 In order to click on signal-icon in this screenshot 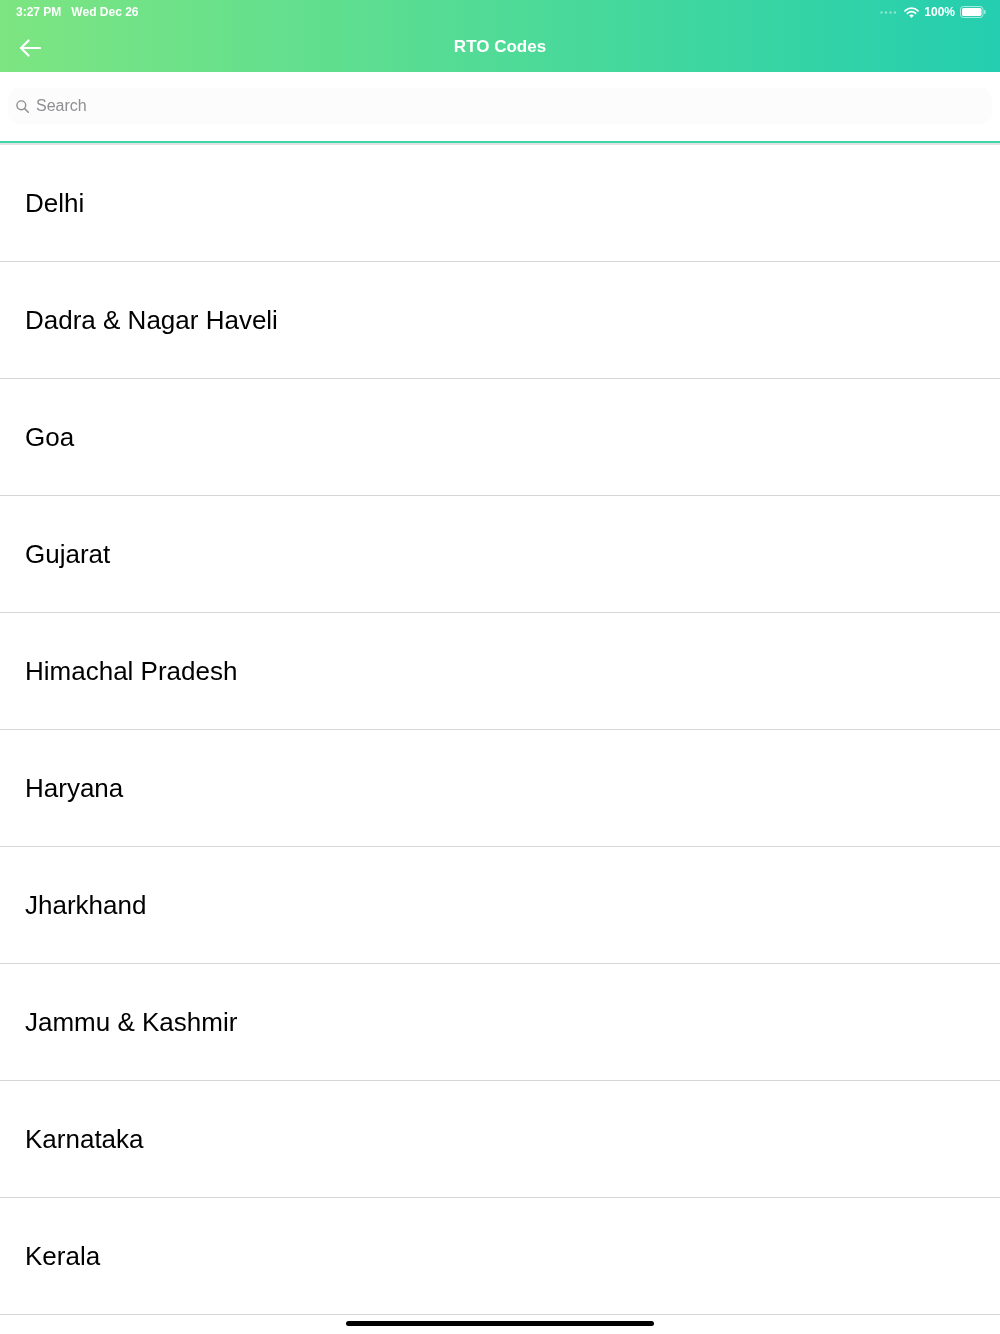, I will do `click(889, 12)`.